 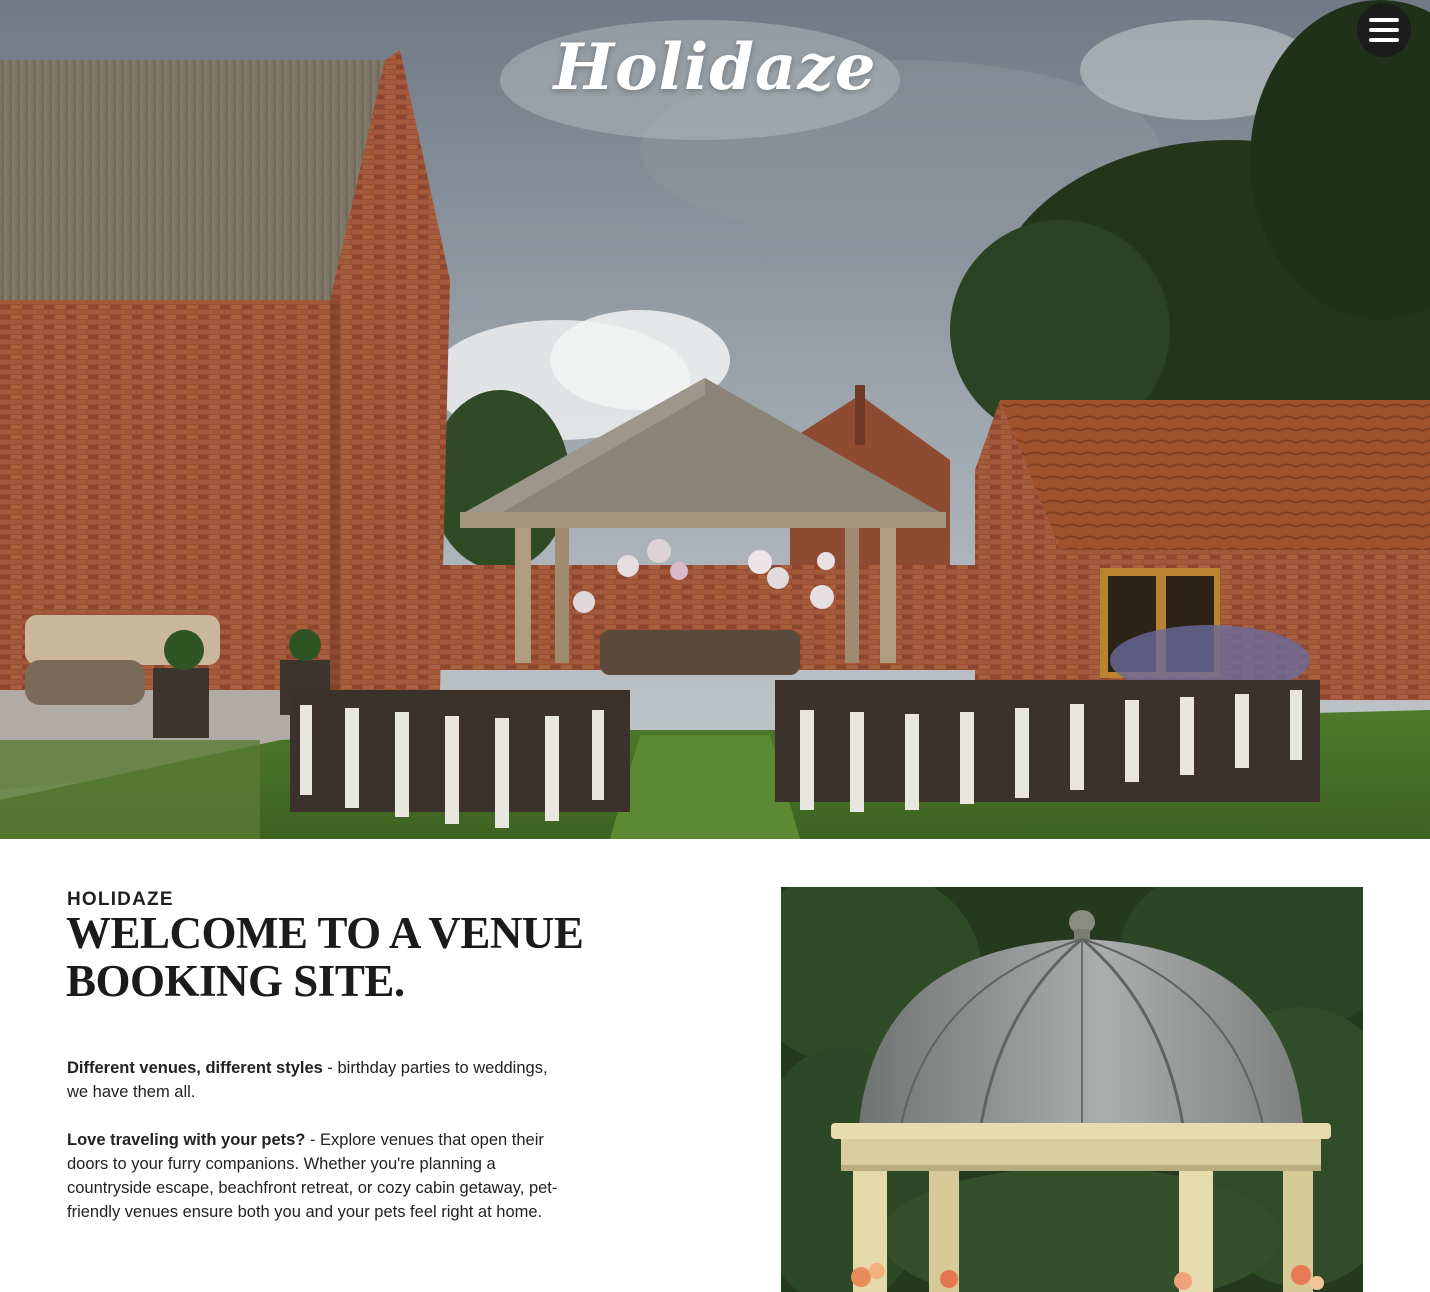 I want to click on paragraph-venues-bold: Different venues, different styles, so click(x=195, y=1068).